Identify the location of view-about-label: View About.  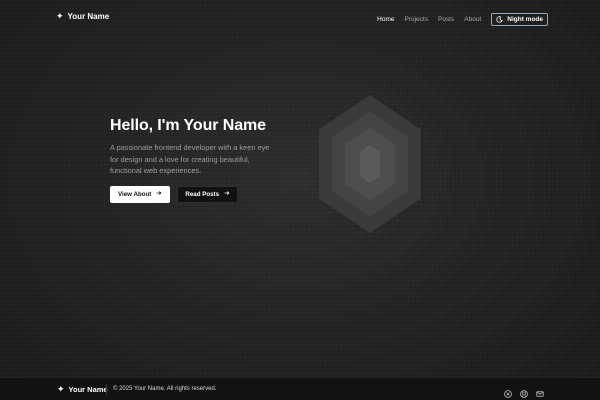
(135, 194).